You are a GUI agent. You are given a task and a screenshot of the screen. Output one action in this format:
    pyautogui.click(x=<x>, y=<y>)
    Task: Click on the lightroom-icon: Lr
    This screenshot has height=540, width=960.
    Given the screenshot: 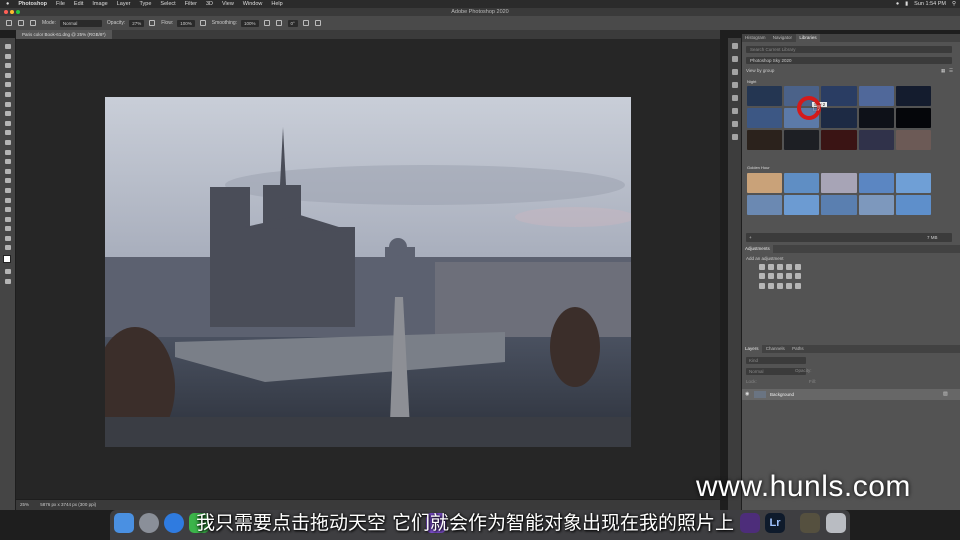 What is the action you would take?
    pyautogui.click(x=775, y=523)
    